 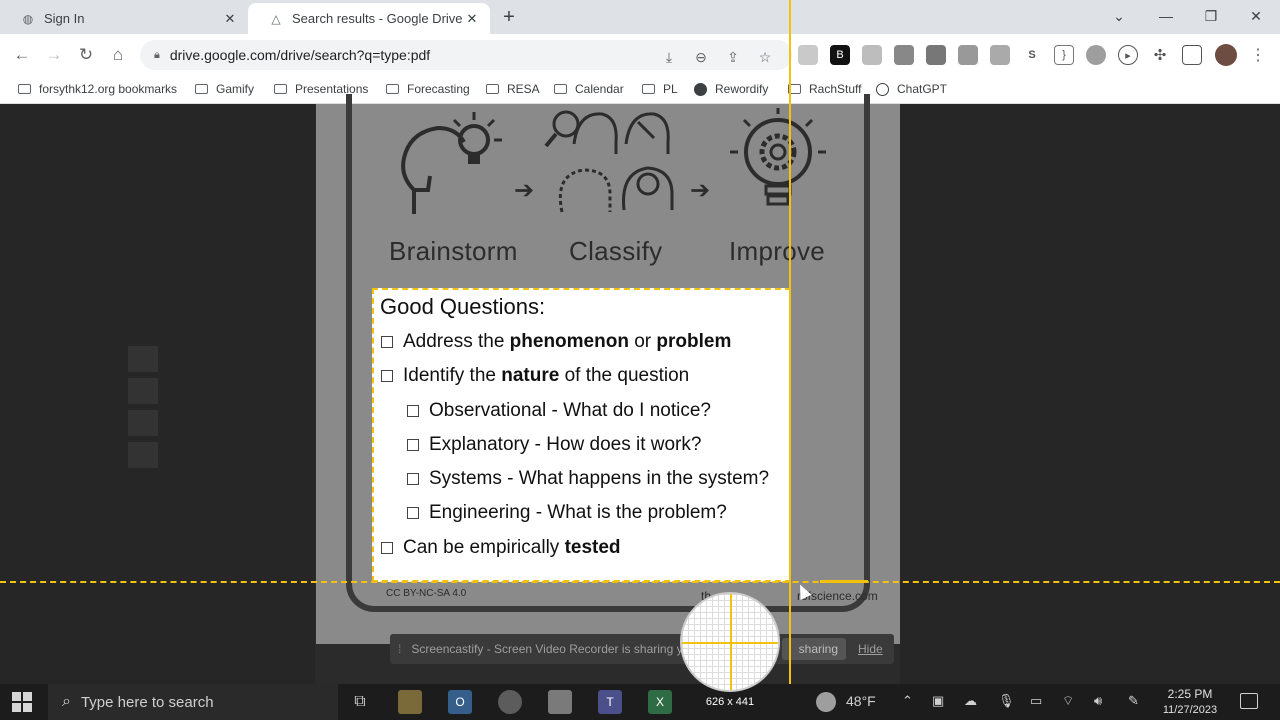 I want to click on drive-icon: △, so click(x=276, y=18).